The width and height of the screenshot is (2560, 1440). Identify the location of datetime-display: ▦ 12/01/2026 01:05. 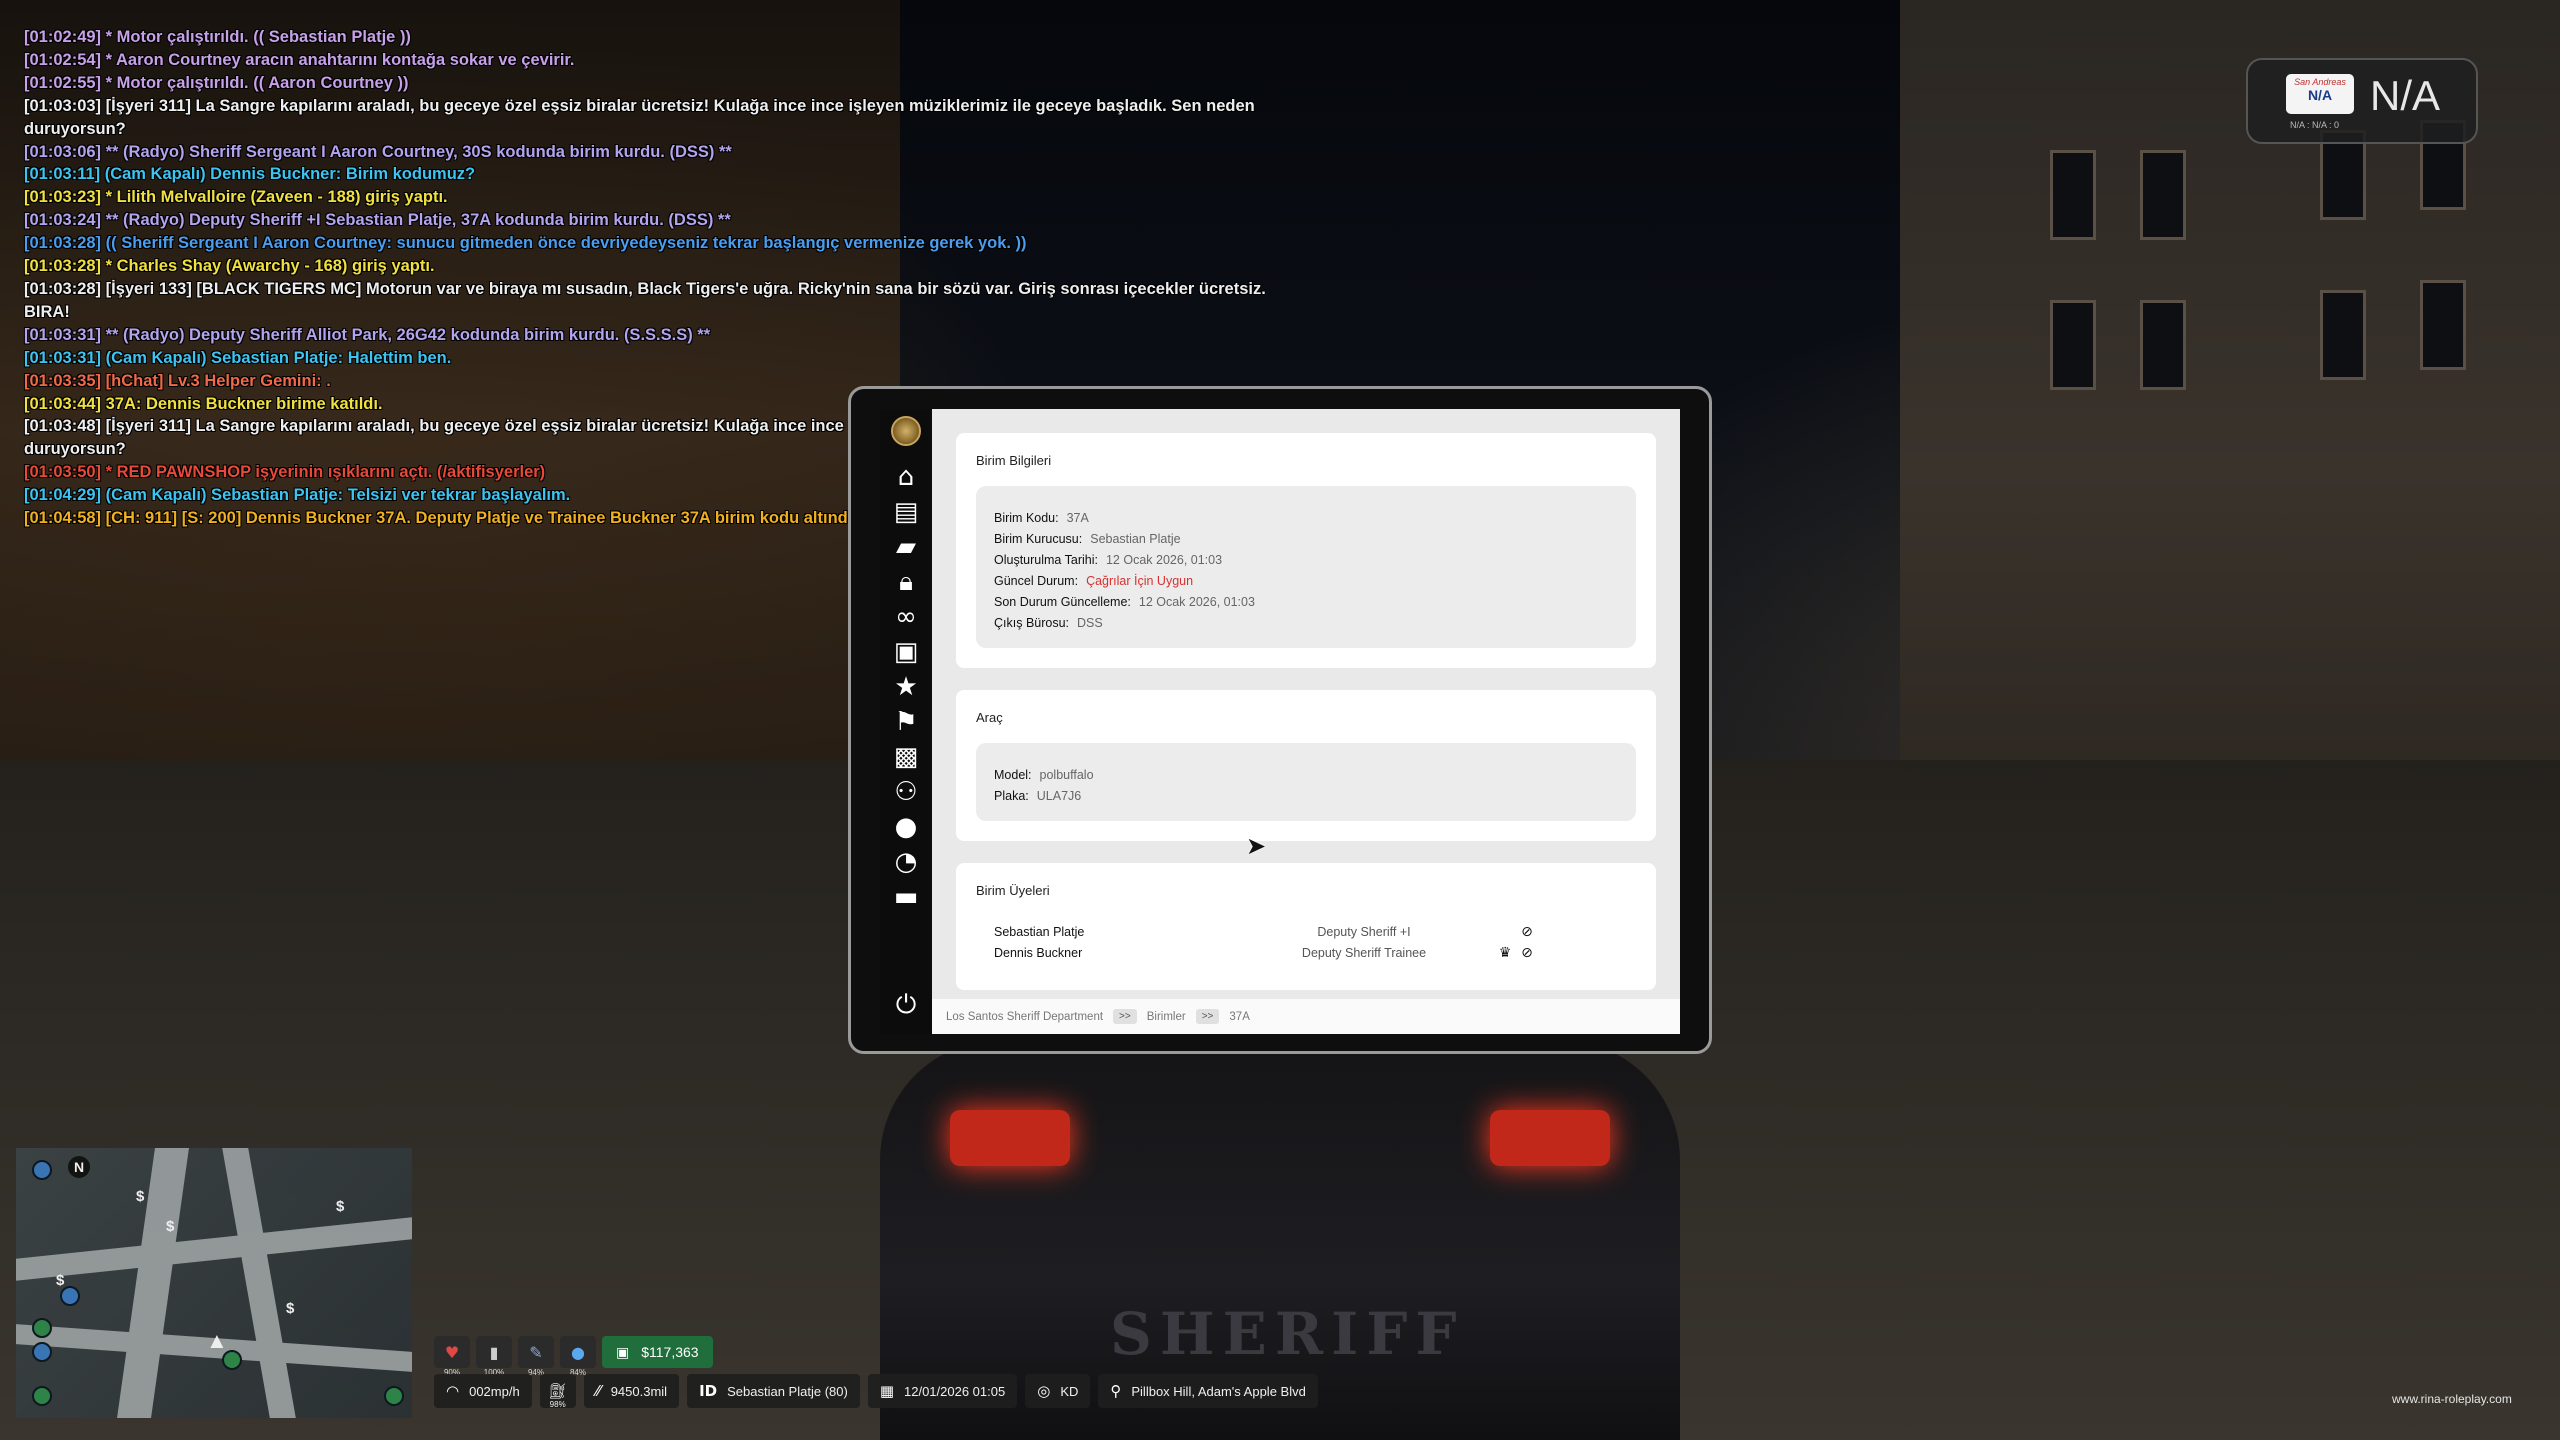
(942, 1391).